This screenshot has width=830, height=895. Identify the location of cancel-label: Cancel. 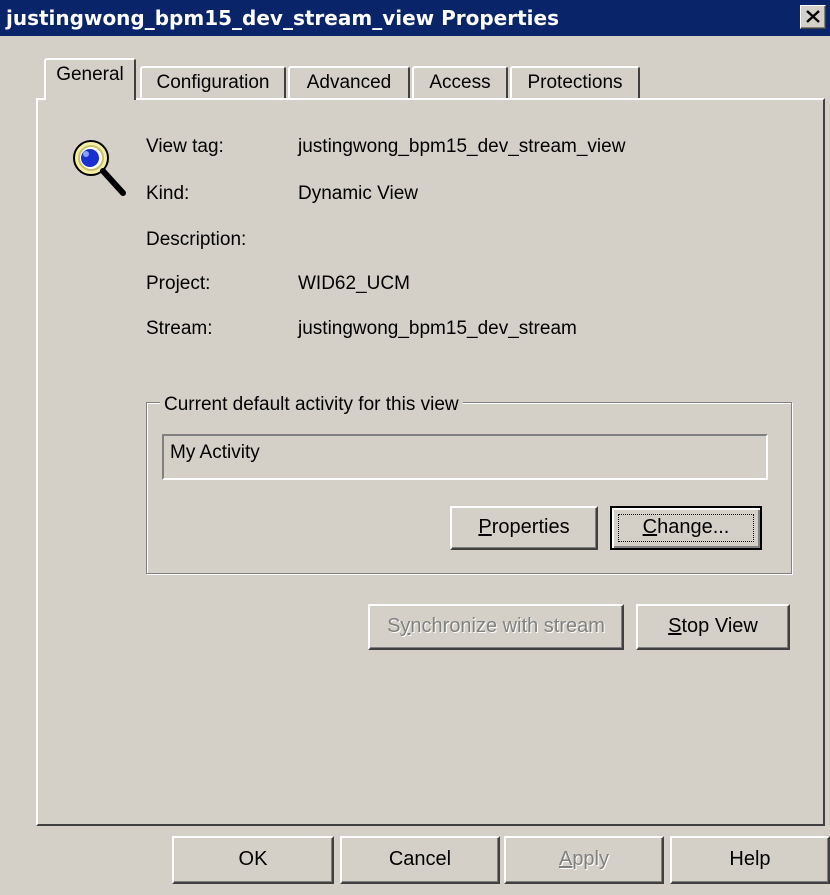
(420, 859).